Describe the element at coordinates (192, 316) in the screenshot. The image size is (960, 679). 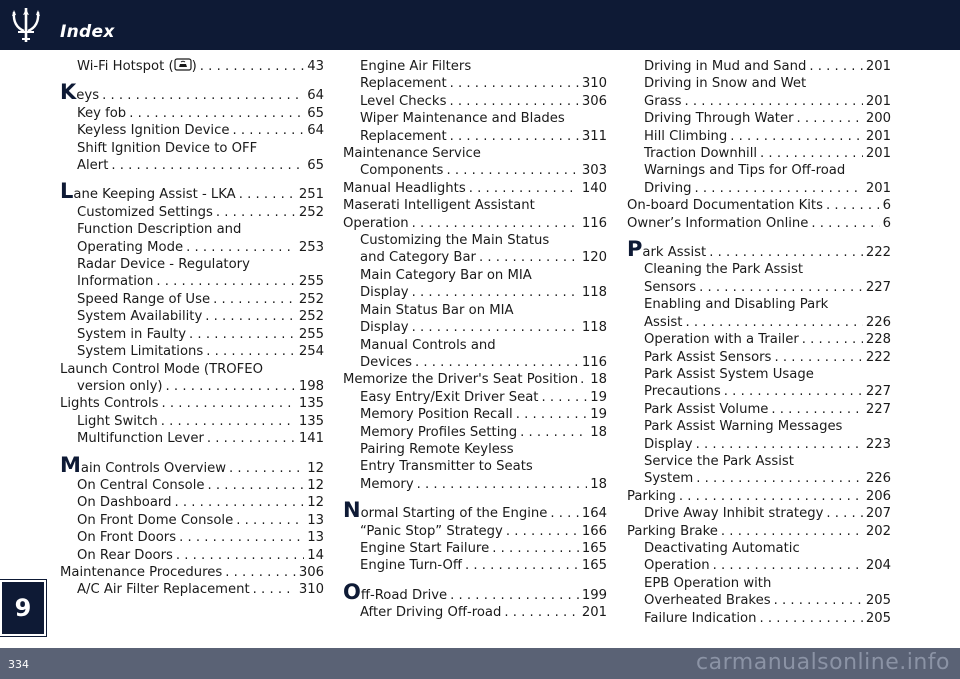
I see `index-entry: System Availability252` at that location.